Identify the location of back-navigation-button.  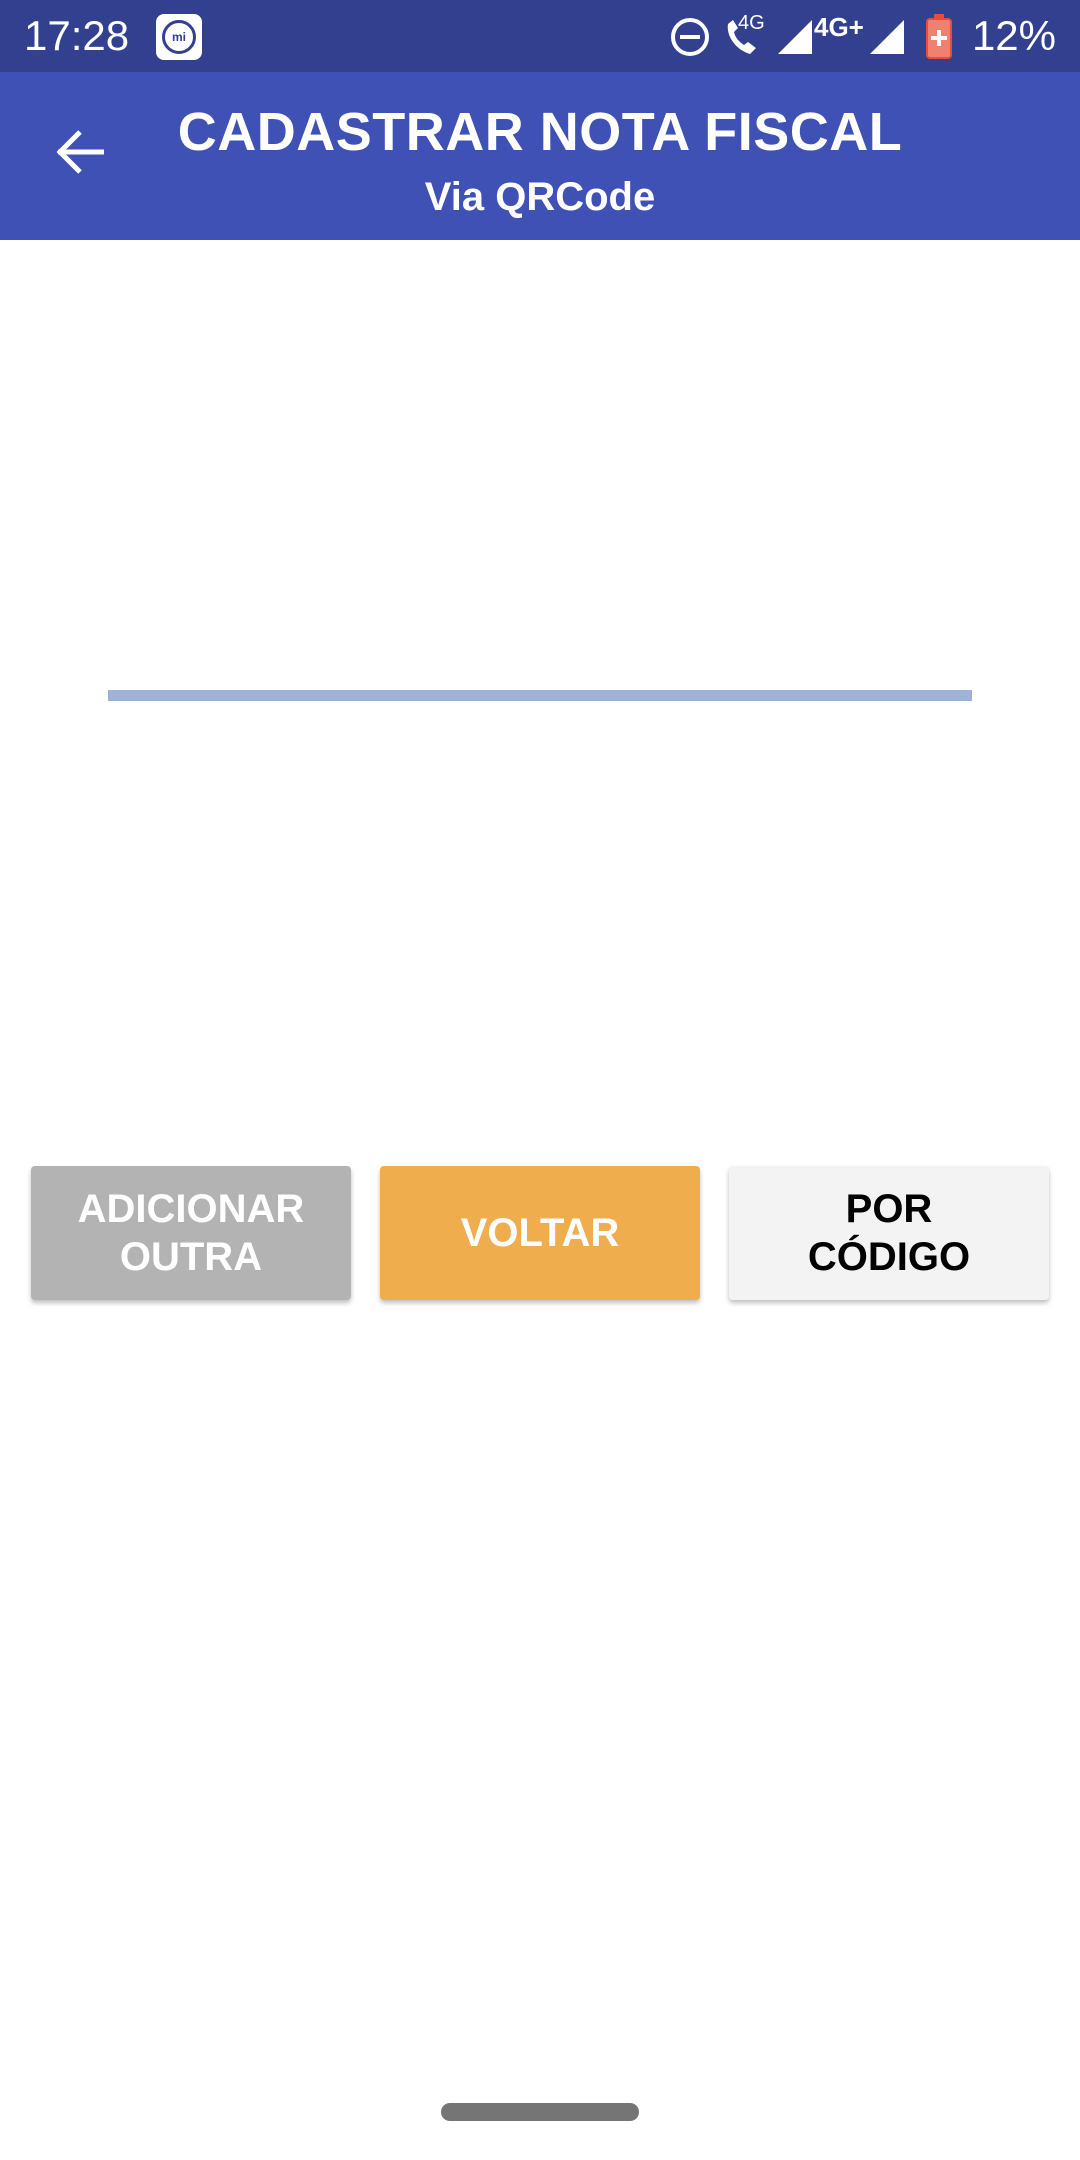
(80, 152).